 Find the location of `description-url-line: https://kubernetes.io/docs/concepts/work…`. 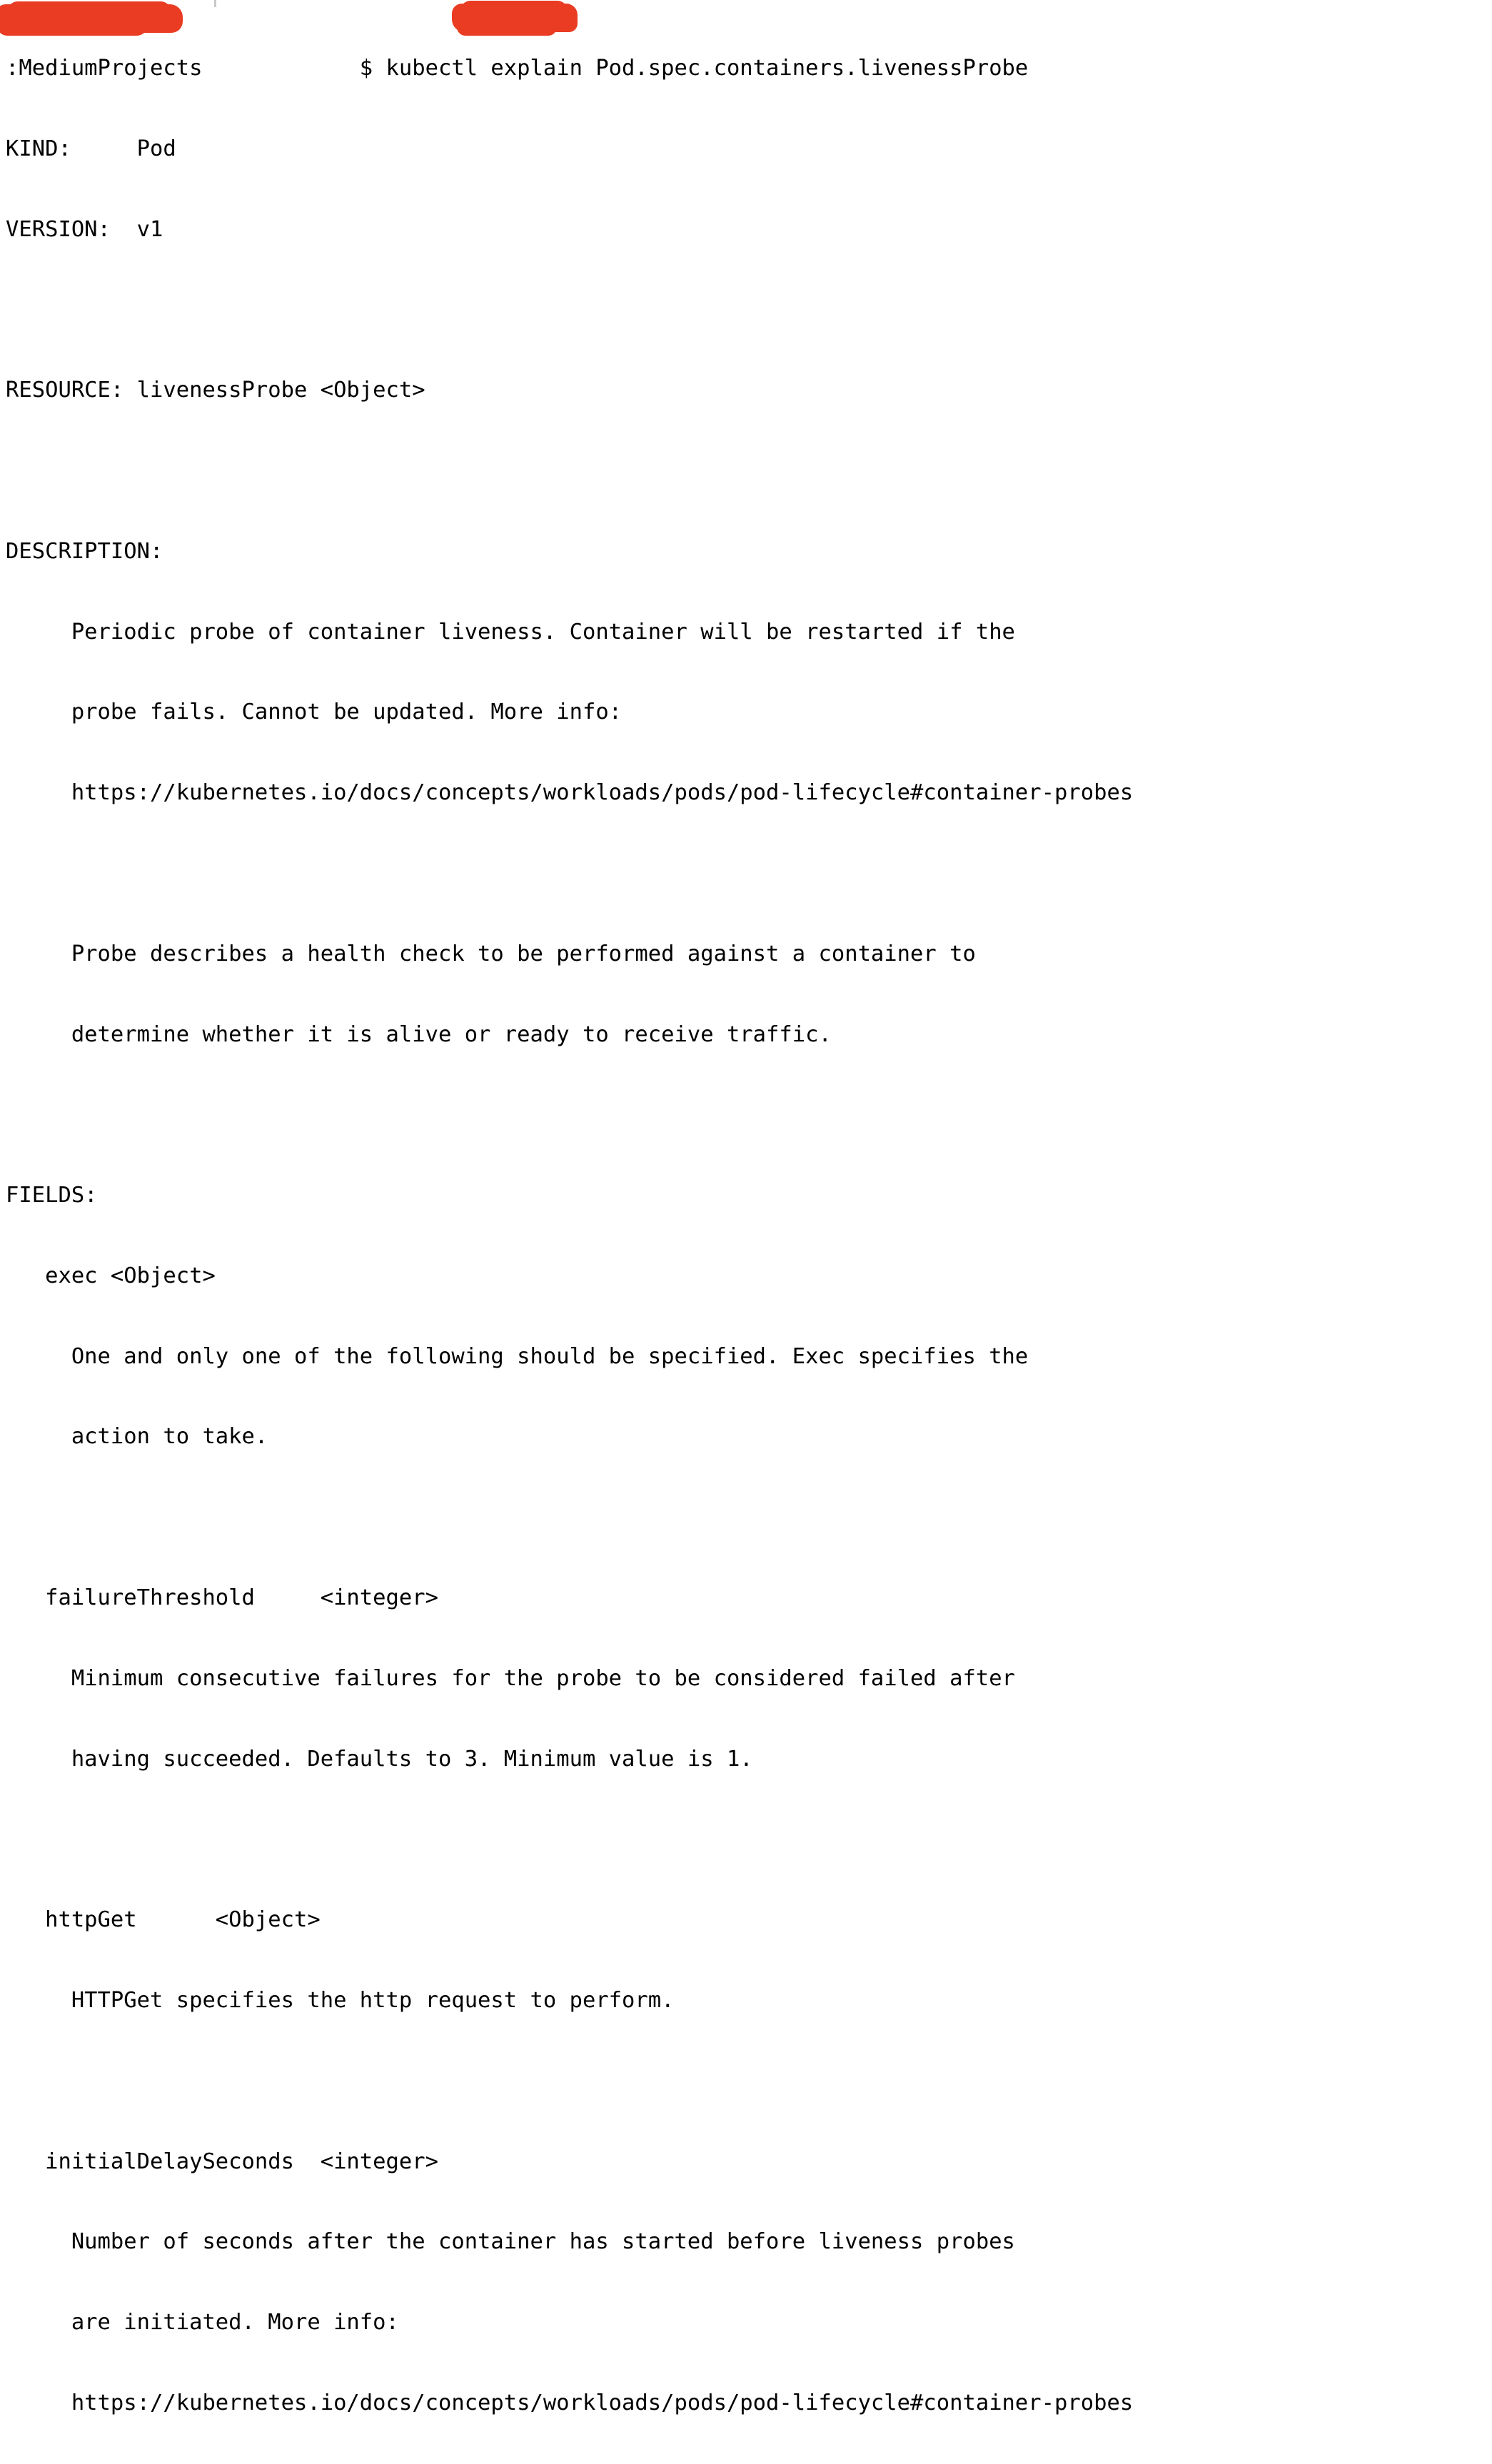

description-url-line: https://kubernetes.io/docs/concepts/work… is located at coordinates (749, 793).